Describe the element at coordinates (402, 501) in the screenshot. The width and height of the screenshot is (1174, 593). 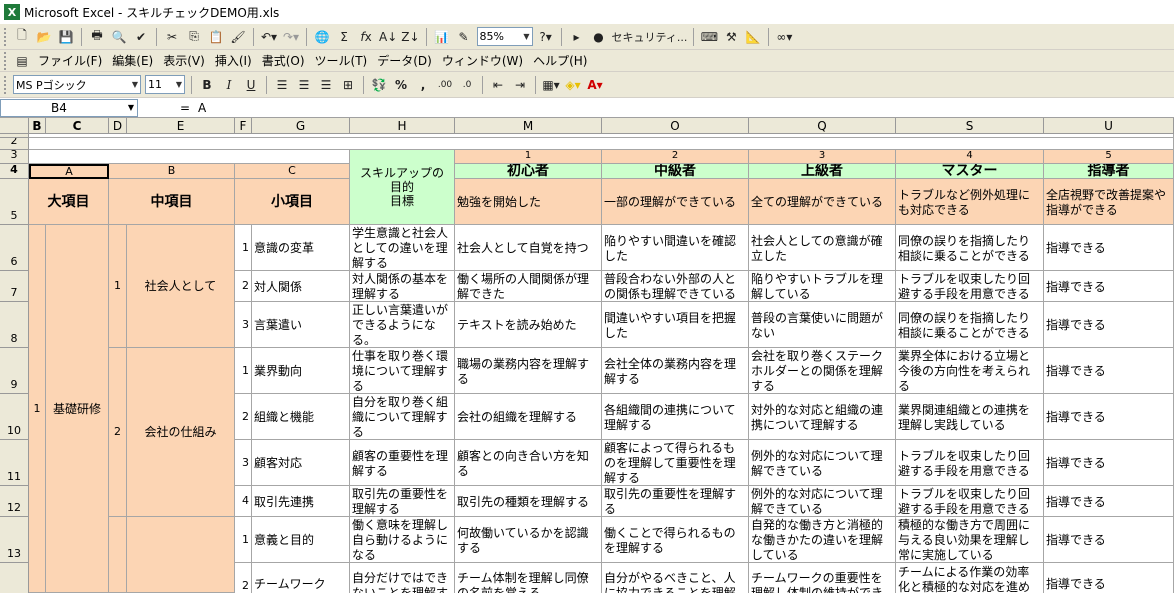
I see `item-goal: 取引先の重要性を理解する` at that location.